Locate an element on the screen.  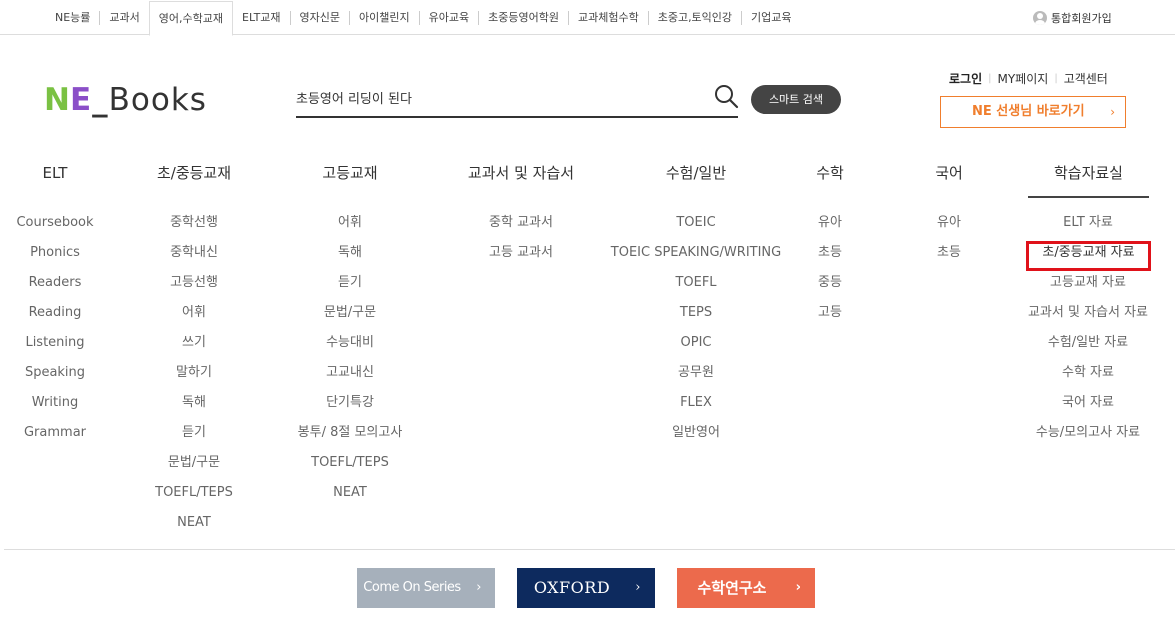
site-link-ne: NE능률 is located at coordinates (72, 18).